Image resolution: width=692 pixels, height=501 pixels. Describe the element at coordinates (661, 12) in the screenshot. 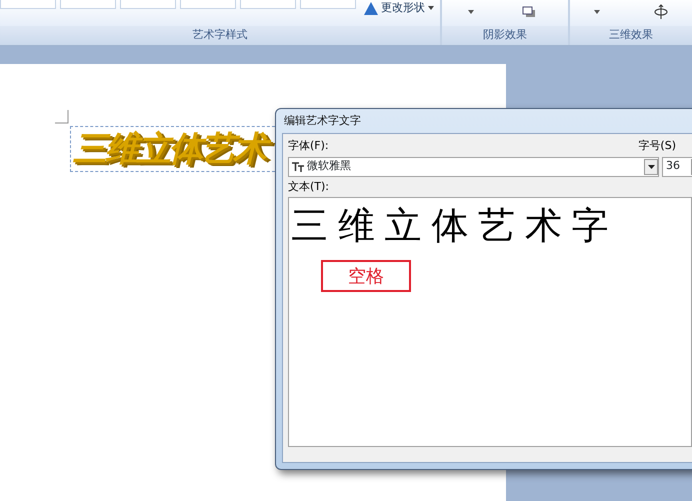

I see `tilt-icon` at that location.